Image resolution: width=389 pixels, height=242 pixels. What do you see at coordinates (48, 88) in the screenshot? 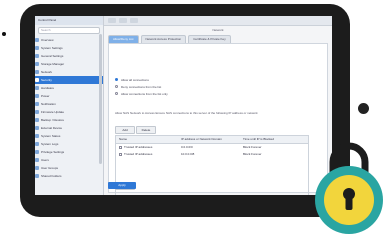
I see `sidebar-item-label: Hardware` at bounding box center [48, 88].